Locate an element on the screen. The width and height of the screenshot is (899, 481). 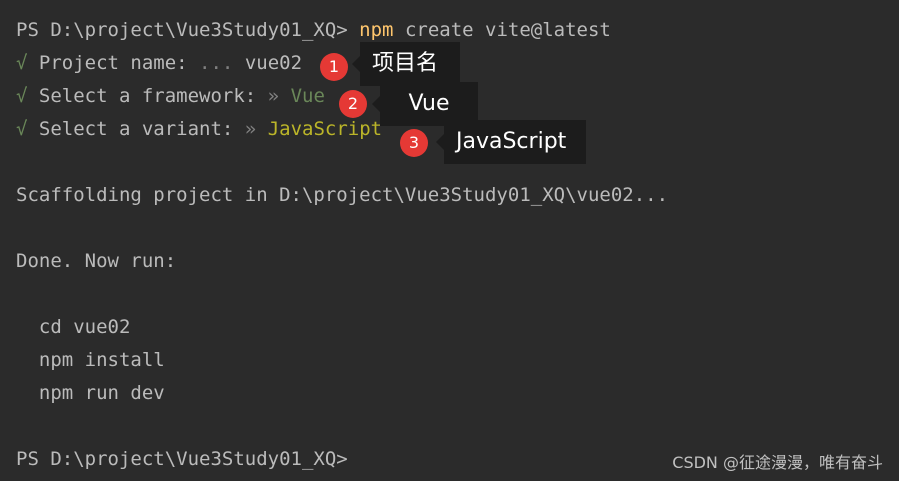
annotation-callout-3: JavaScript is located at coordinates (511, 142).